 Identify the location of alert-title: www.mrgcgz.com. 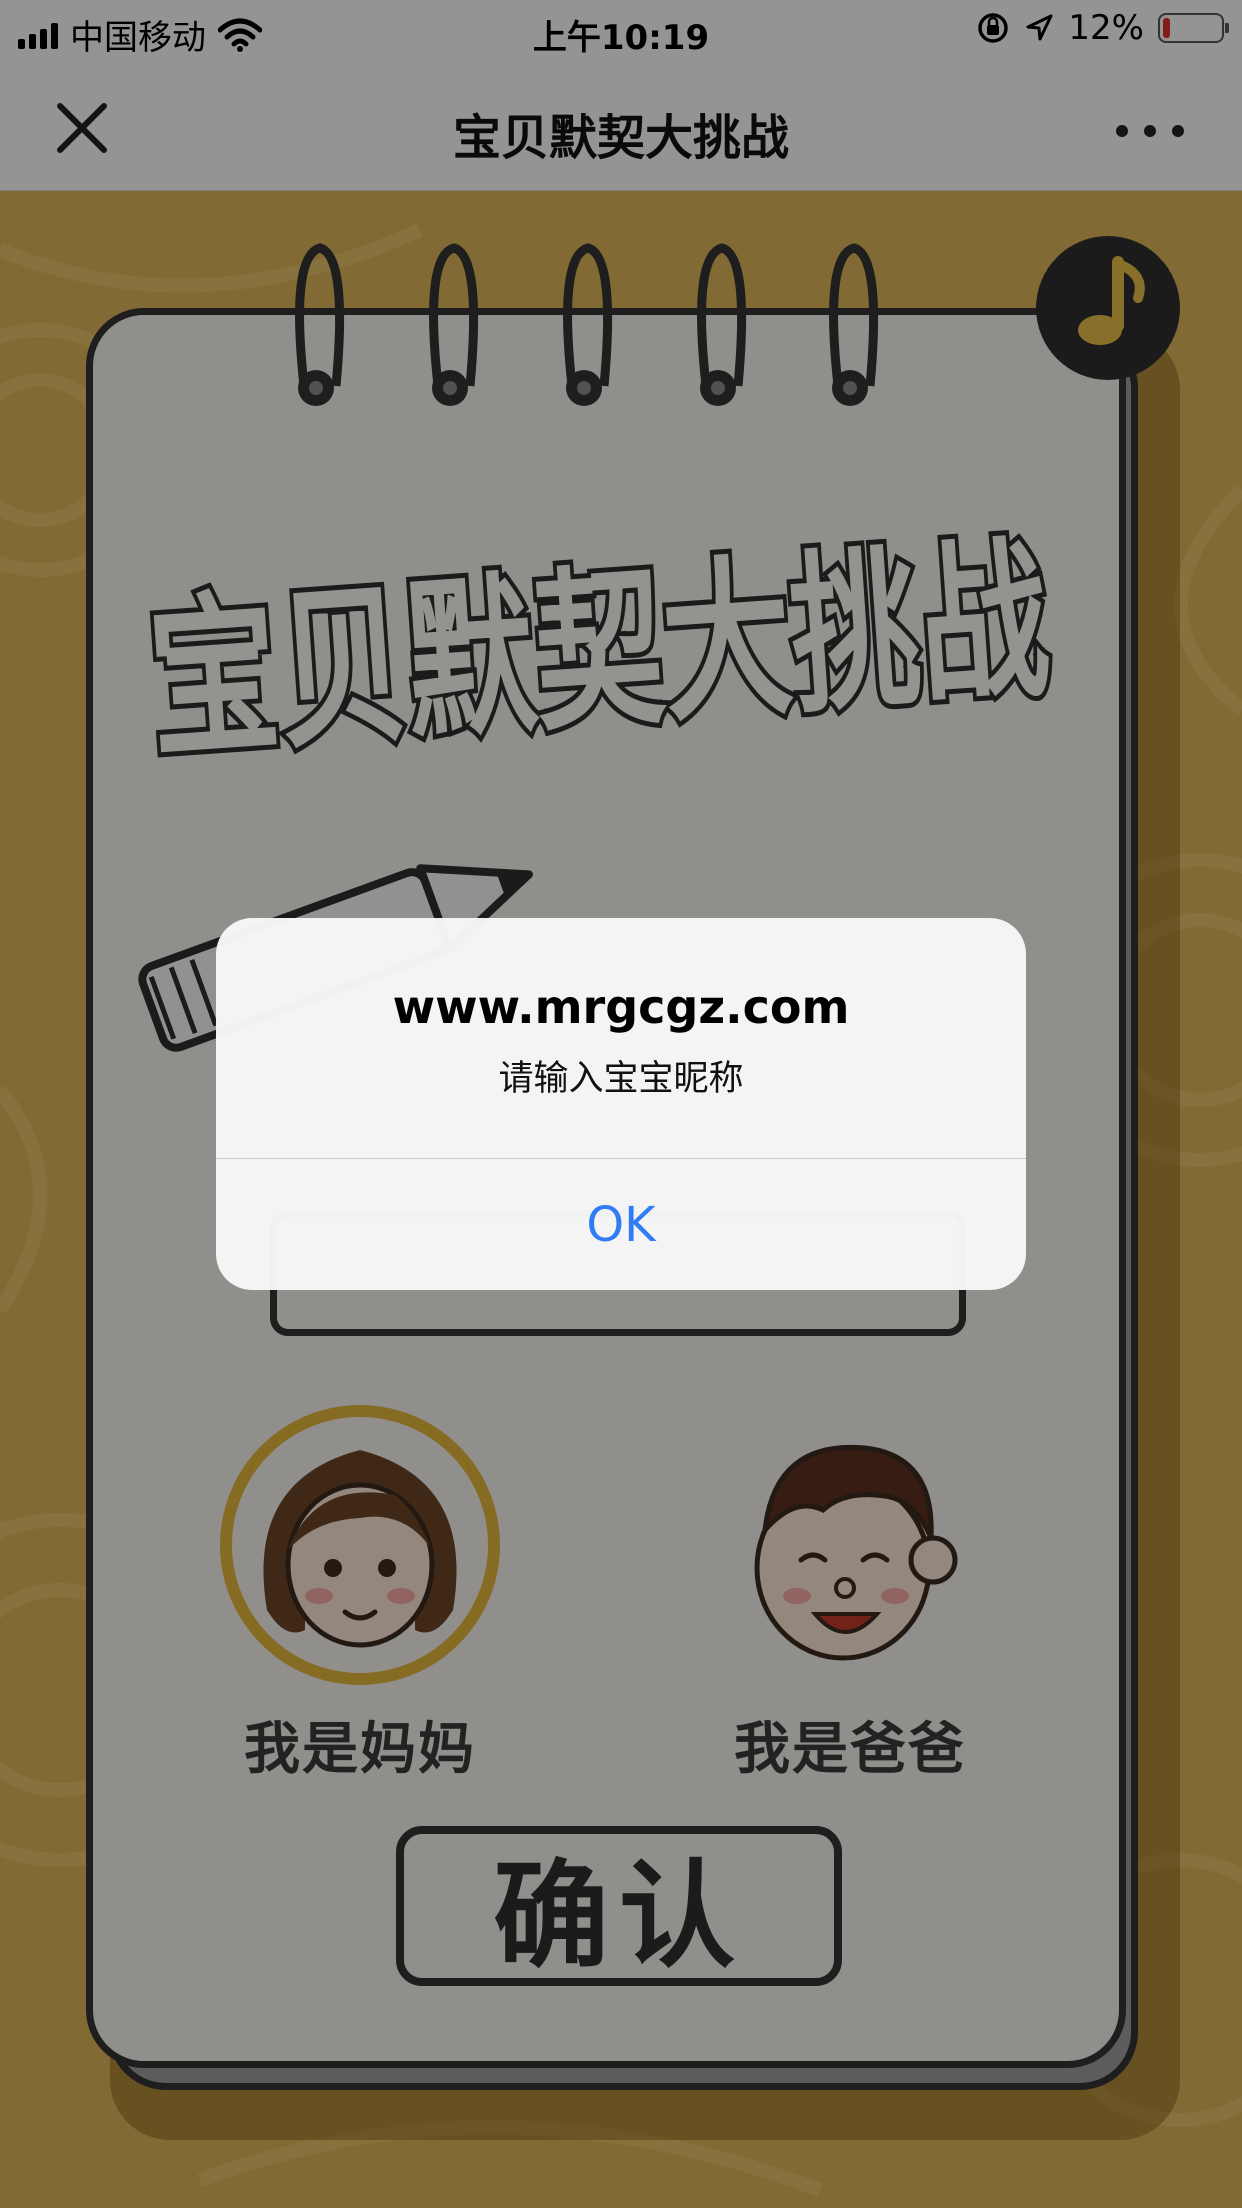
(621, 1007).